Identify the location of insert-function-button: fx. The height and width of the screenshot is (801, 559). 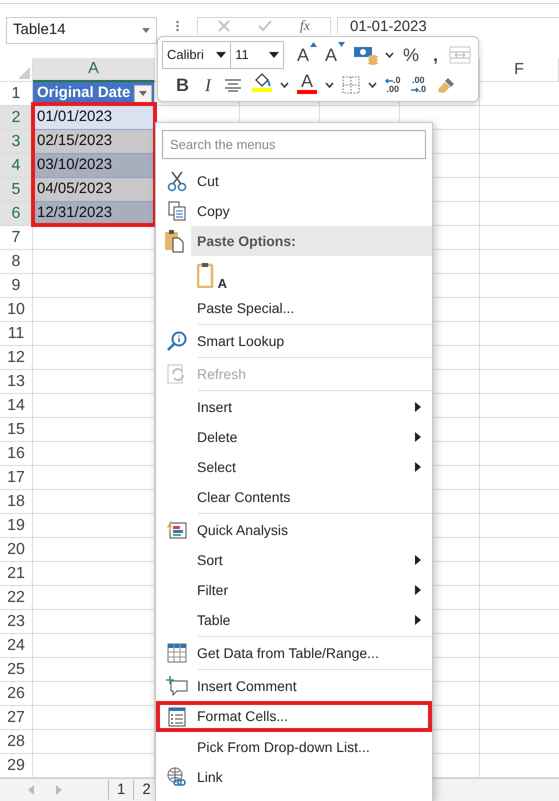
(305, 27).